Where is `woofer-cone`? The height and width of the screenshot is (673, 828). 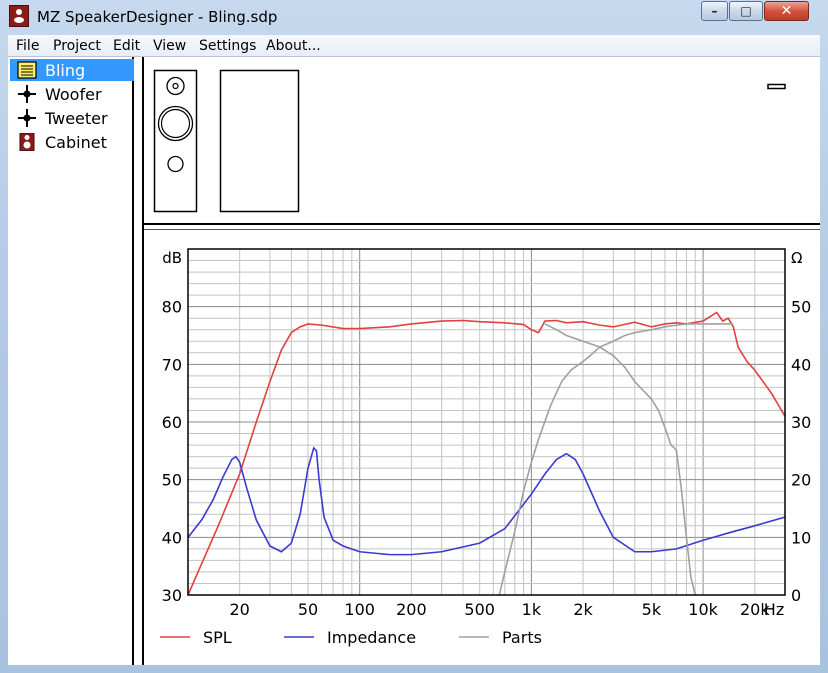 woofer-cone is located at coordinates (175, 123).